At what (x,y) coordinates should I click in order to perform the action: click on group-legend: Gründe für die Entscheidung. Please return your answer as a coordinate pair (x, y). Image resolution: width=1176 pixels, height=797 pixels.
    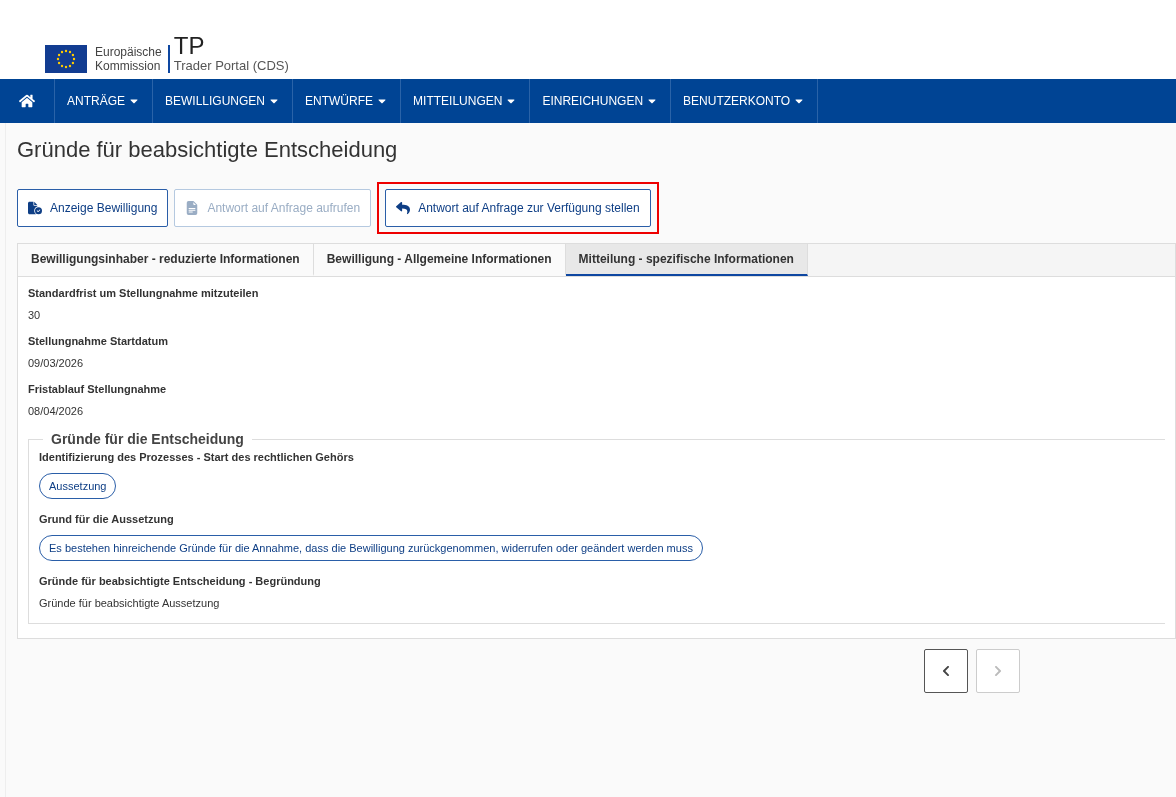
    Looking at the image, I should click on (147, 439).